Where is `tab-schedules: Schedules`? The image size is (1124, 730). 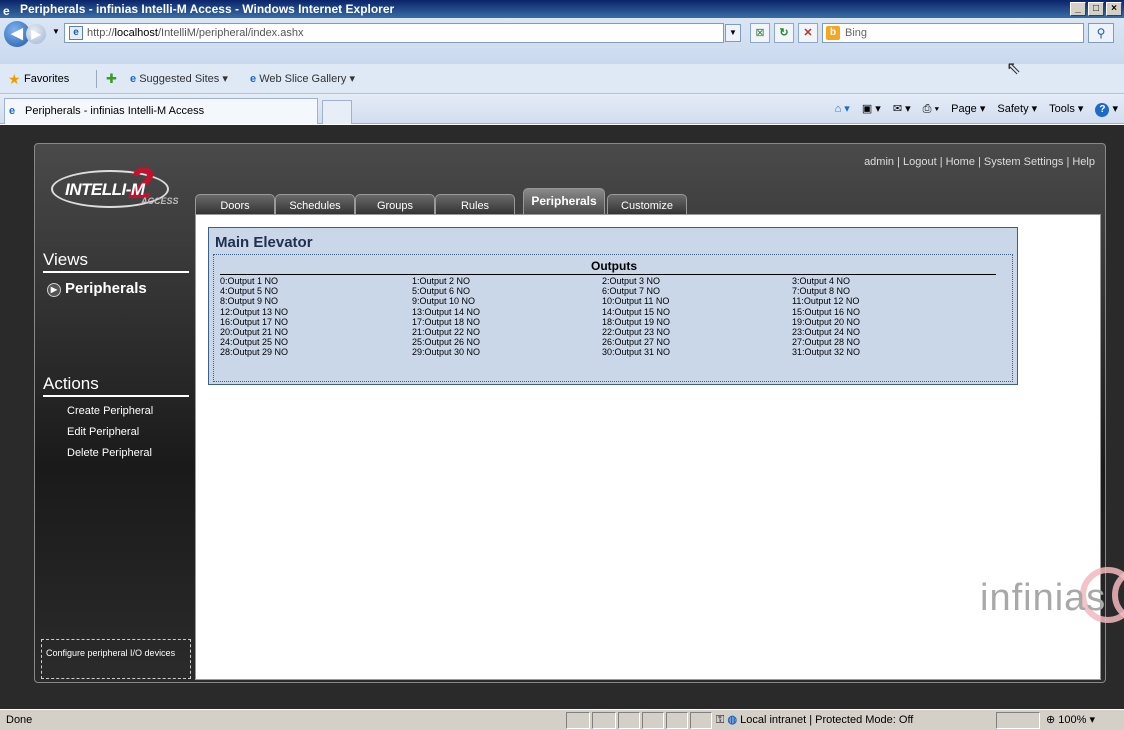 tab-schedules: Schedules is located at coordinates (315, 205).